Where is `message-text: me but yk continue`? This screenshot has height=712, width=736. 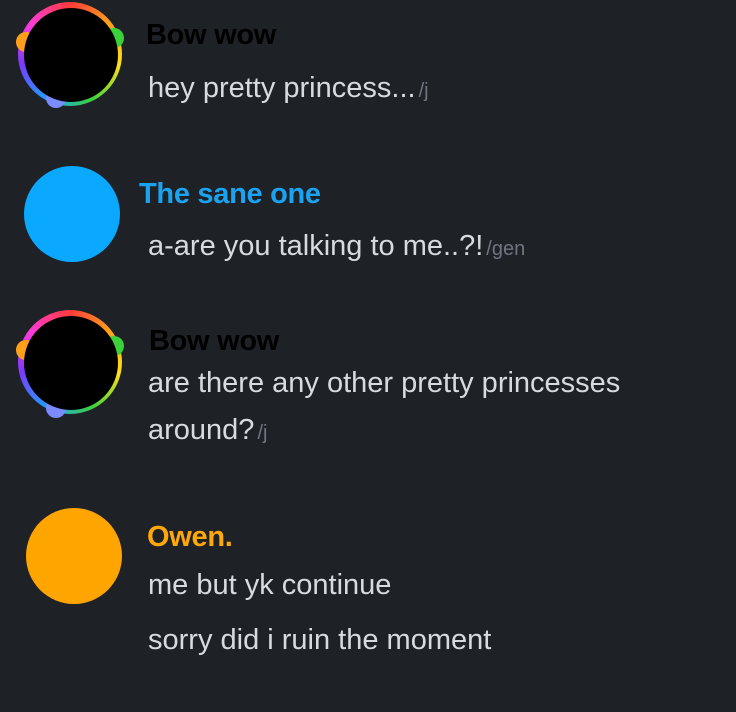 message-text: me but yk continue is located at coordinates (269, 585).